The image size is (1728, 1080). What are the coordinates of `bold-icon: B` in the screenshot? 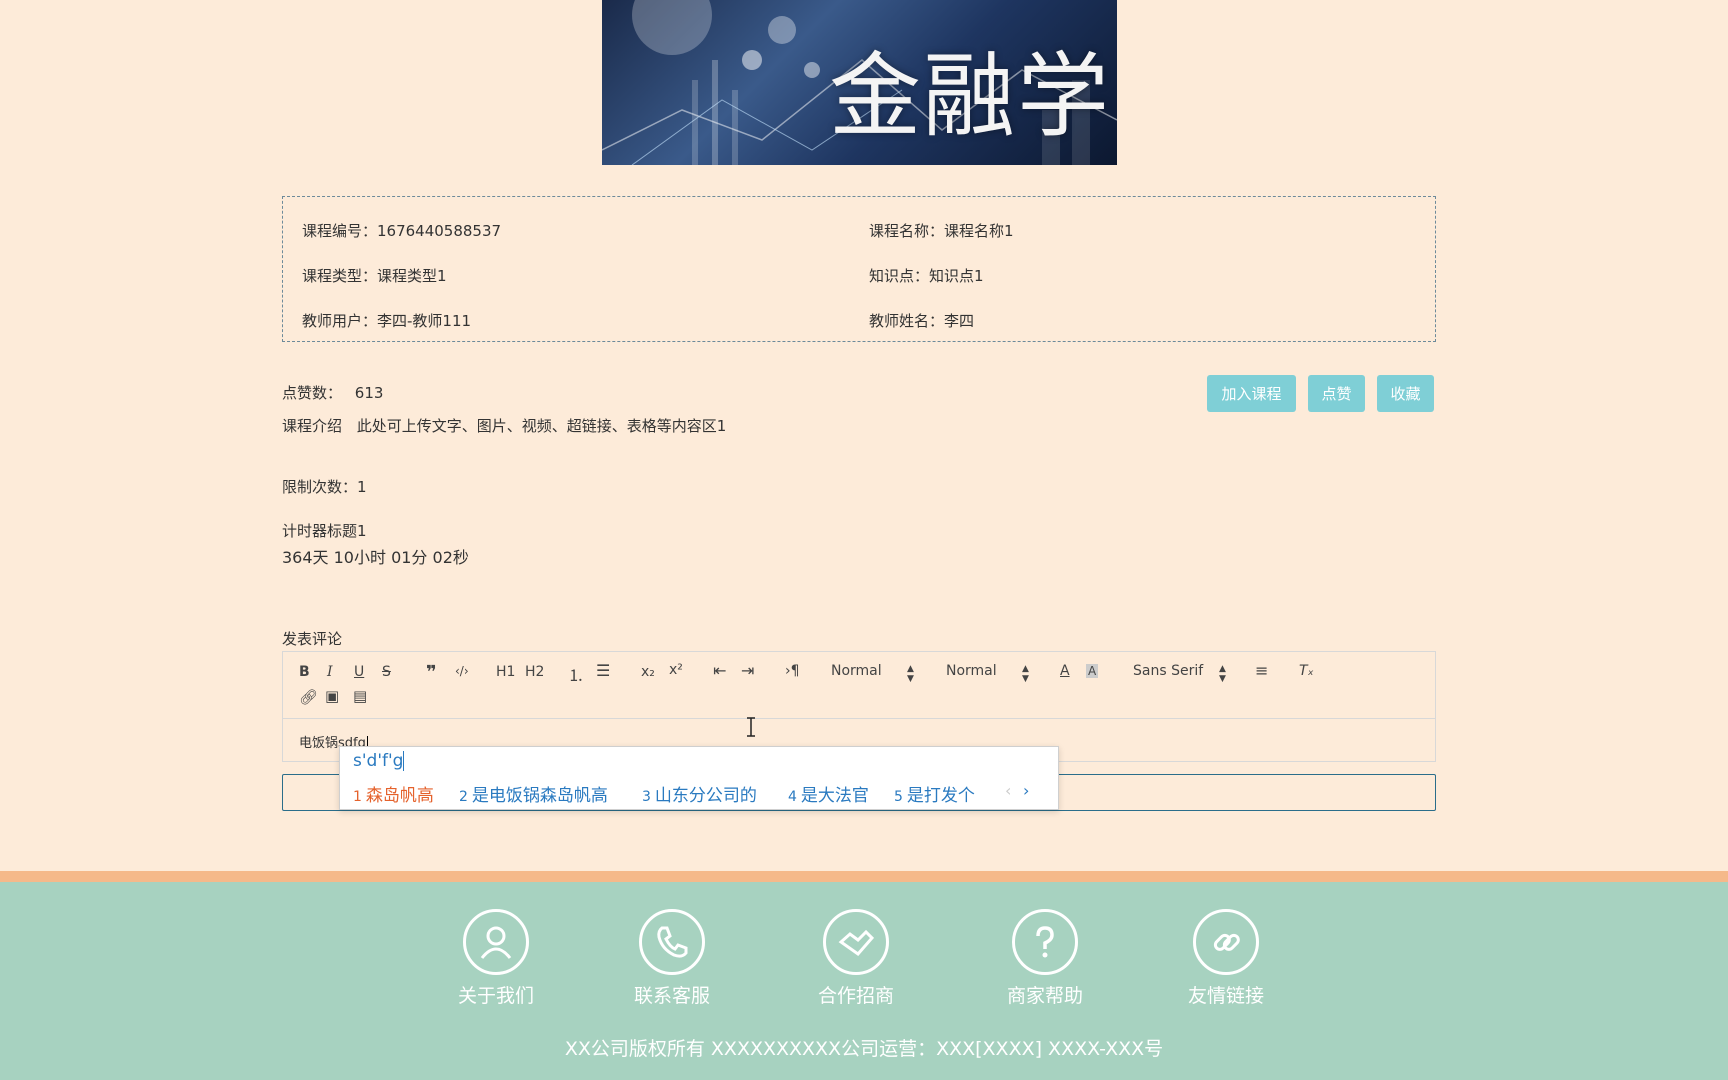 It's located at (304, 672).